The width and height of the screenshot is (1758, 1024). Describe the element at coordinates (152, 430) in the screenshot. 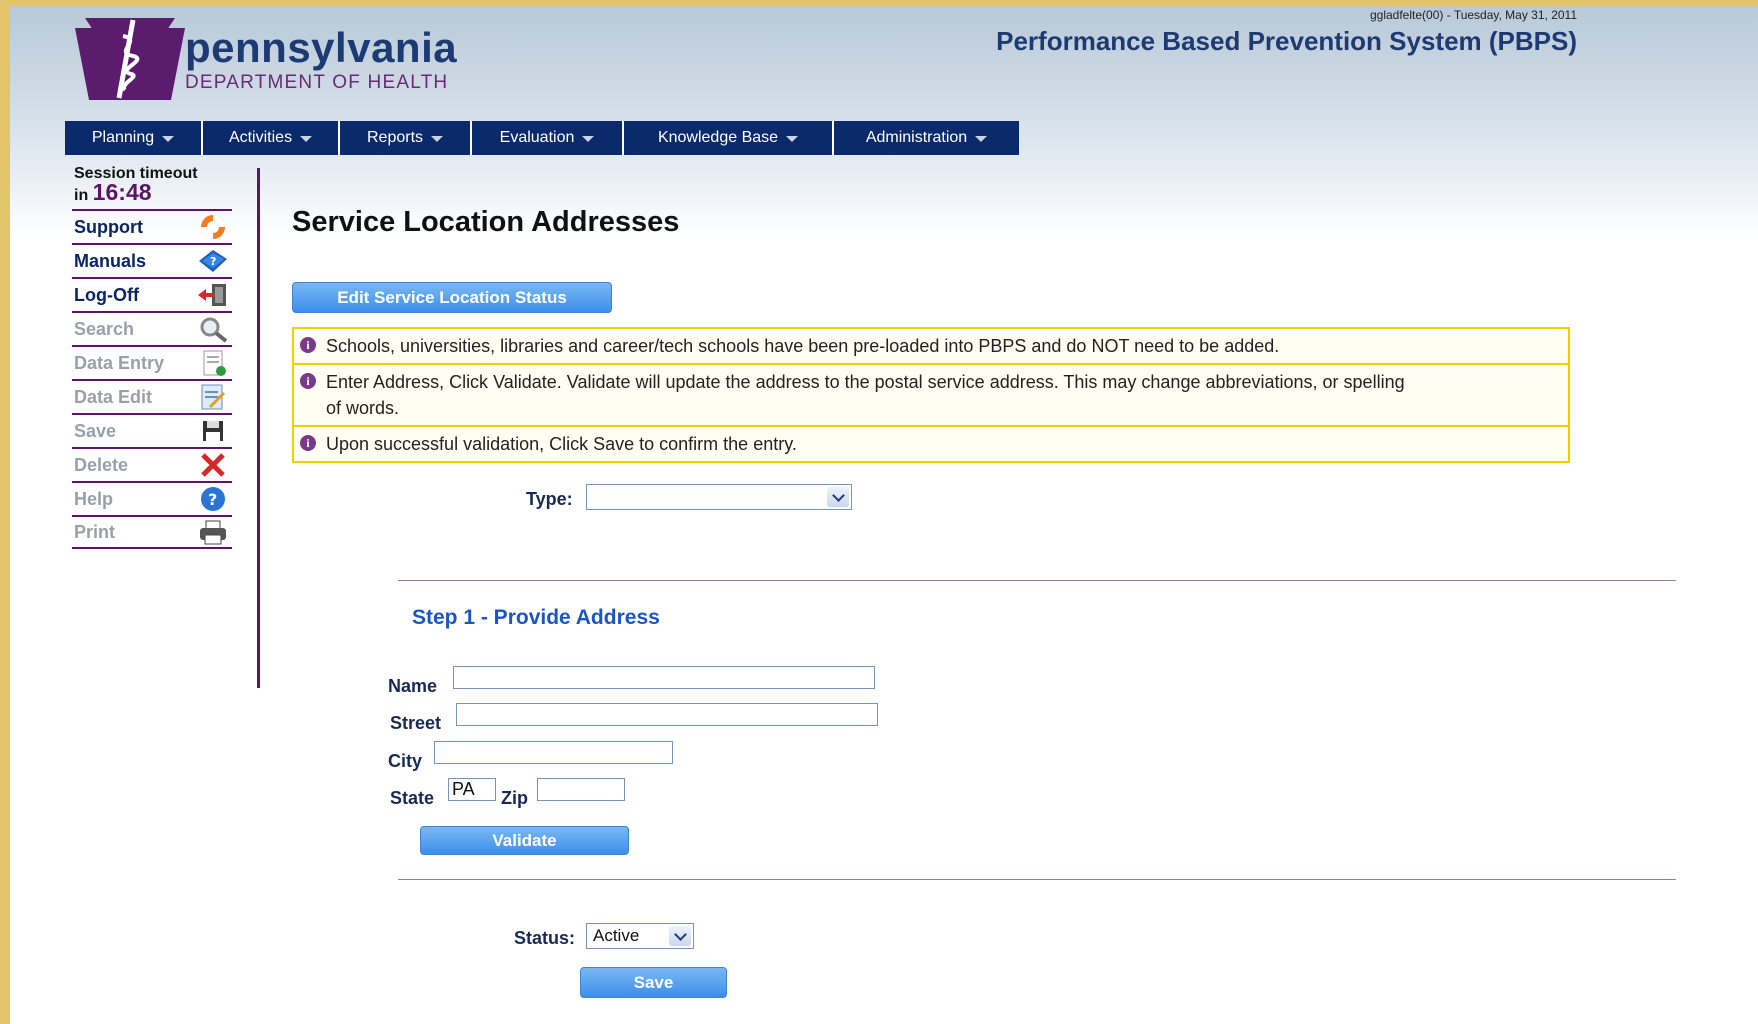

I see `sidebar-item-save: Save` at that location.